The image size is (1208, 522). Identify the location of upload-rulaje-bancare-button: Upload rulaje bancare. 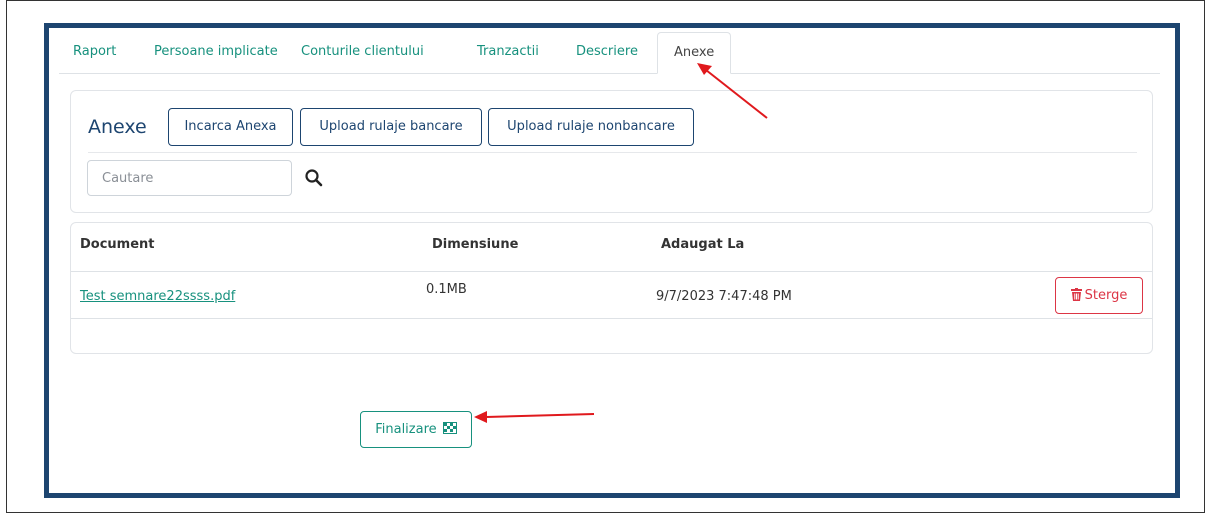
(391, 127).